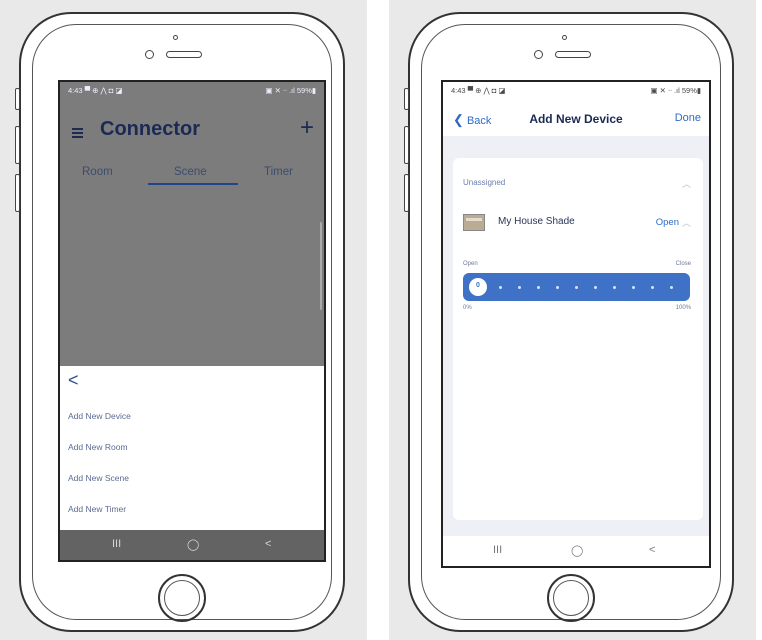 Image resolution: width=762 pixels, height=640 pixels. What do you see at coordinates (683, 308) in the screenshot?
I see `slider-max-label: 100%` at bounding box center [683, 308].